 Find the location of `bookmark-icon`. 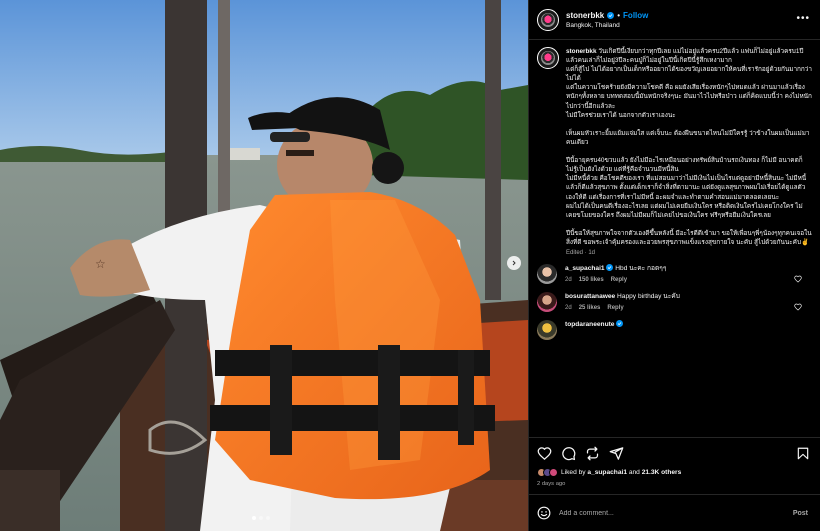

bookmark-icon is located at coordinates (803, 453).